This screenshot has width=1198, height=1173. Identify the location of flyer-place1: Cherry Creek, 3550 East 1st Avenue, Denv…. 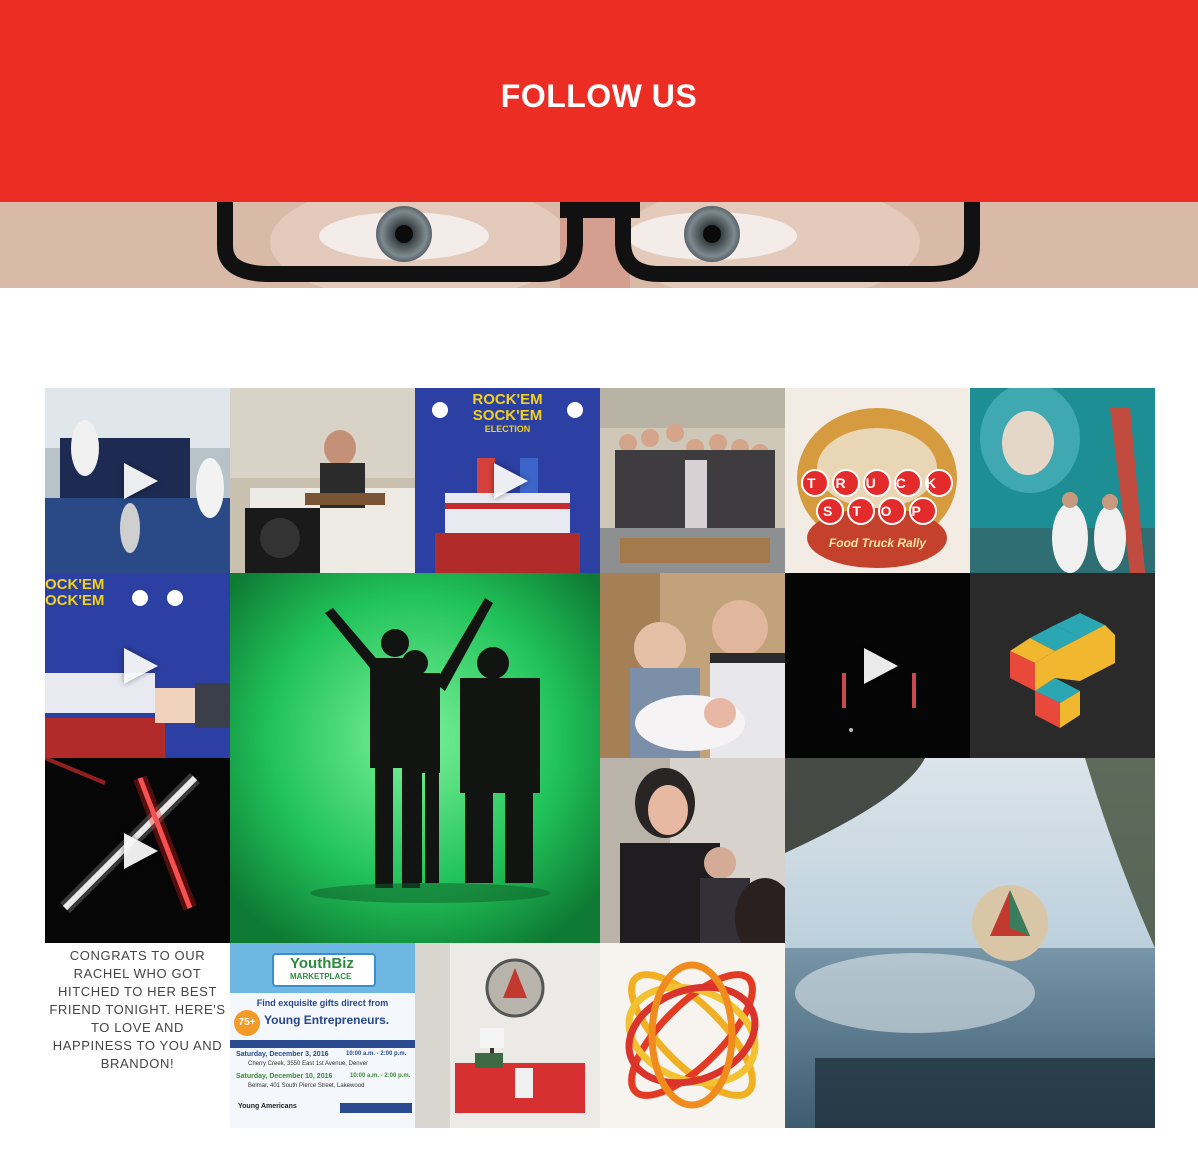
(308, 1064).